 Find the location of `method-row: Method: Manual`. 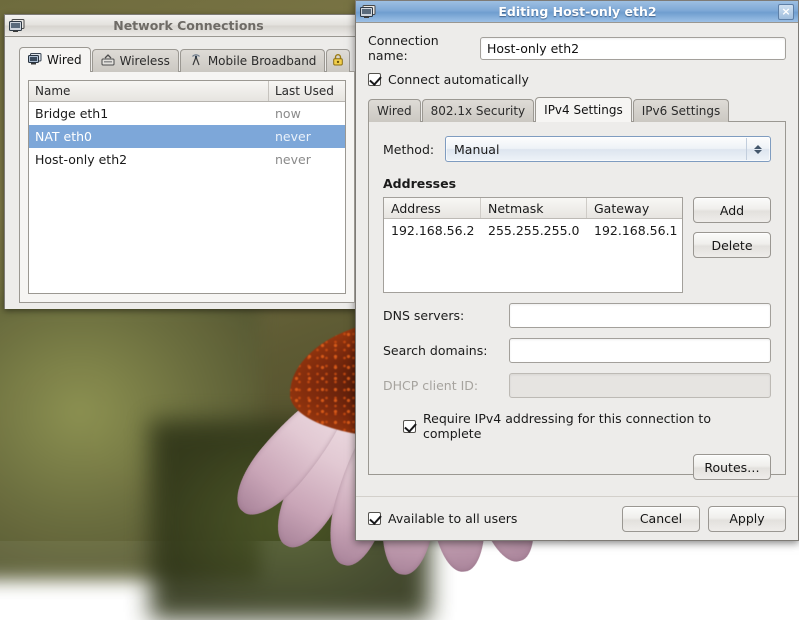

method-row: Method: Manual is located at coordinates (577, 149).